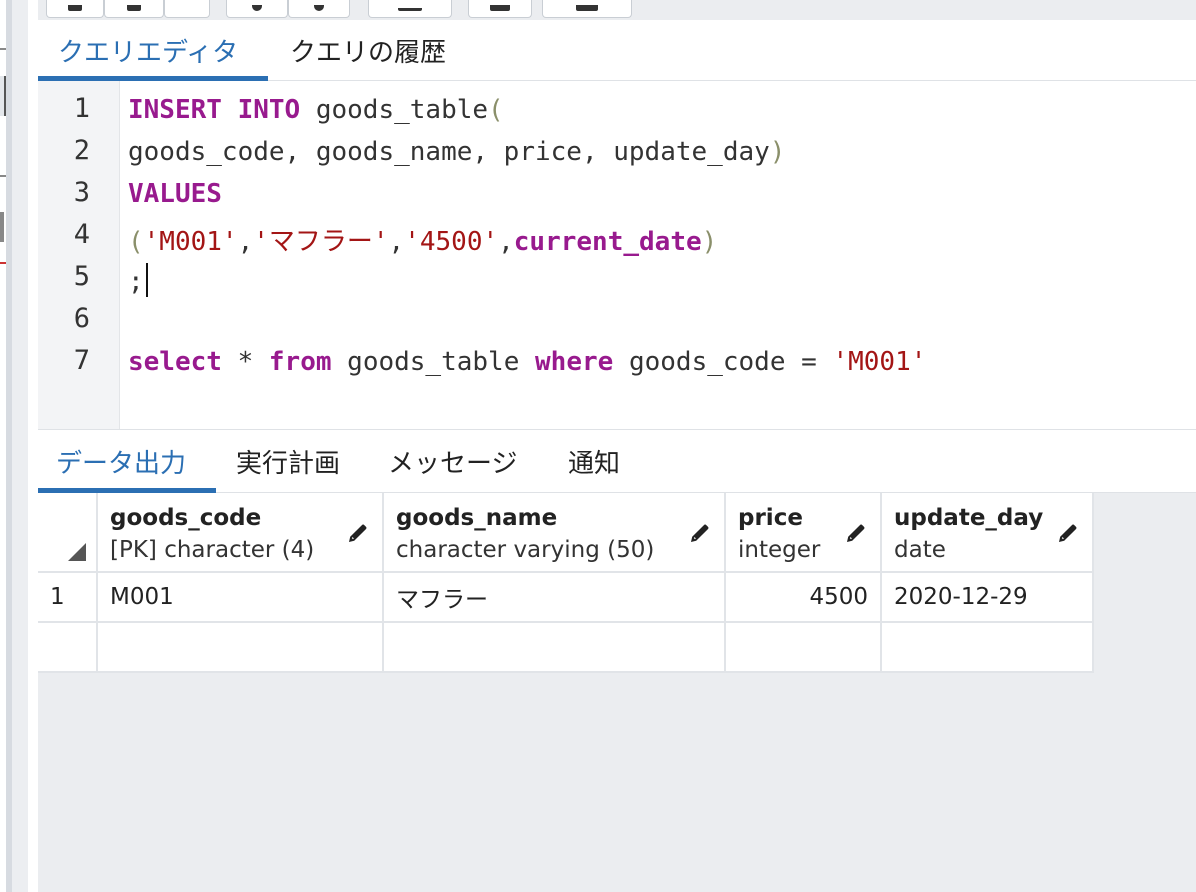  I want to click on panel-selected-item, so click(3, 96).